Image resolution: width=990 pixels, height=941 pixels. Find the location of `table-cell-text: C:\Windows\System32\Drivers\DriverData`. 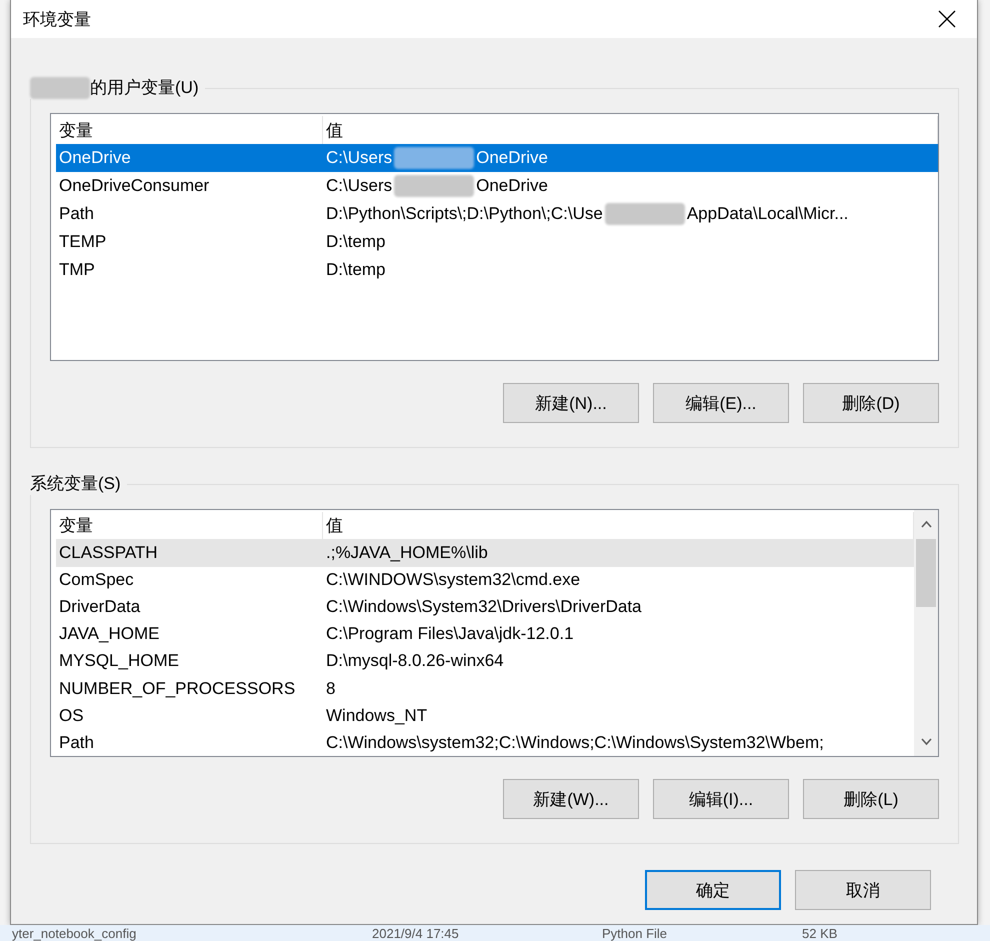

table-cell-text: C:\Windows\System32\Drivers\DriverData is located at coordinates (484, 607).